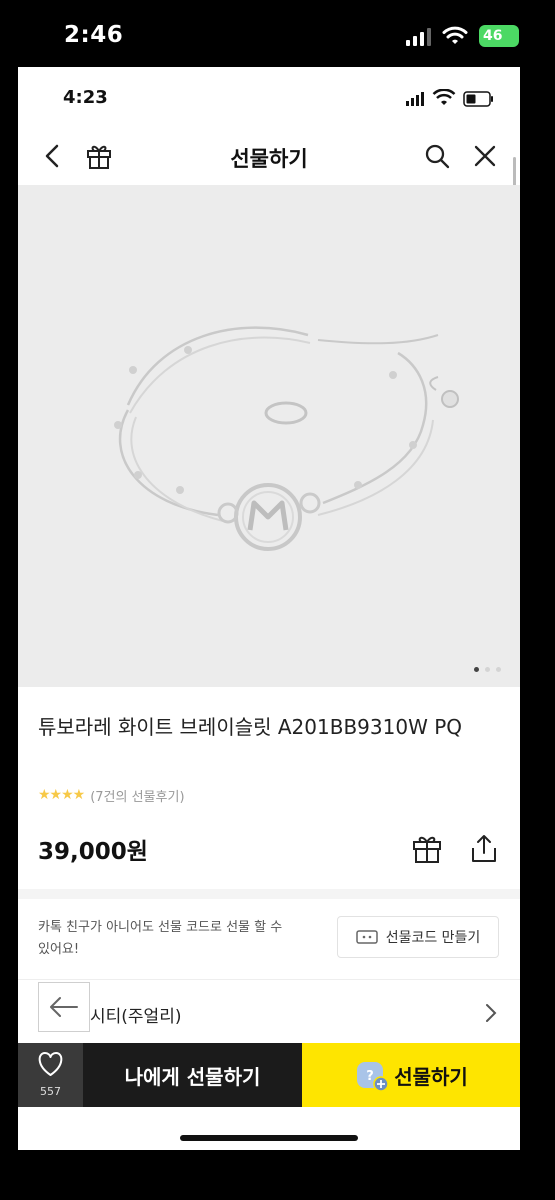 The width and height of the screenshot is (555, 1200). Describe the element at coordinates (418, 37) in the screenshot. I see `cellular-signal-icon` at that location.